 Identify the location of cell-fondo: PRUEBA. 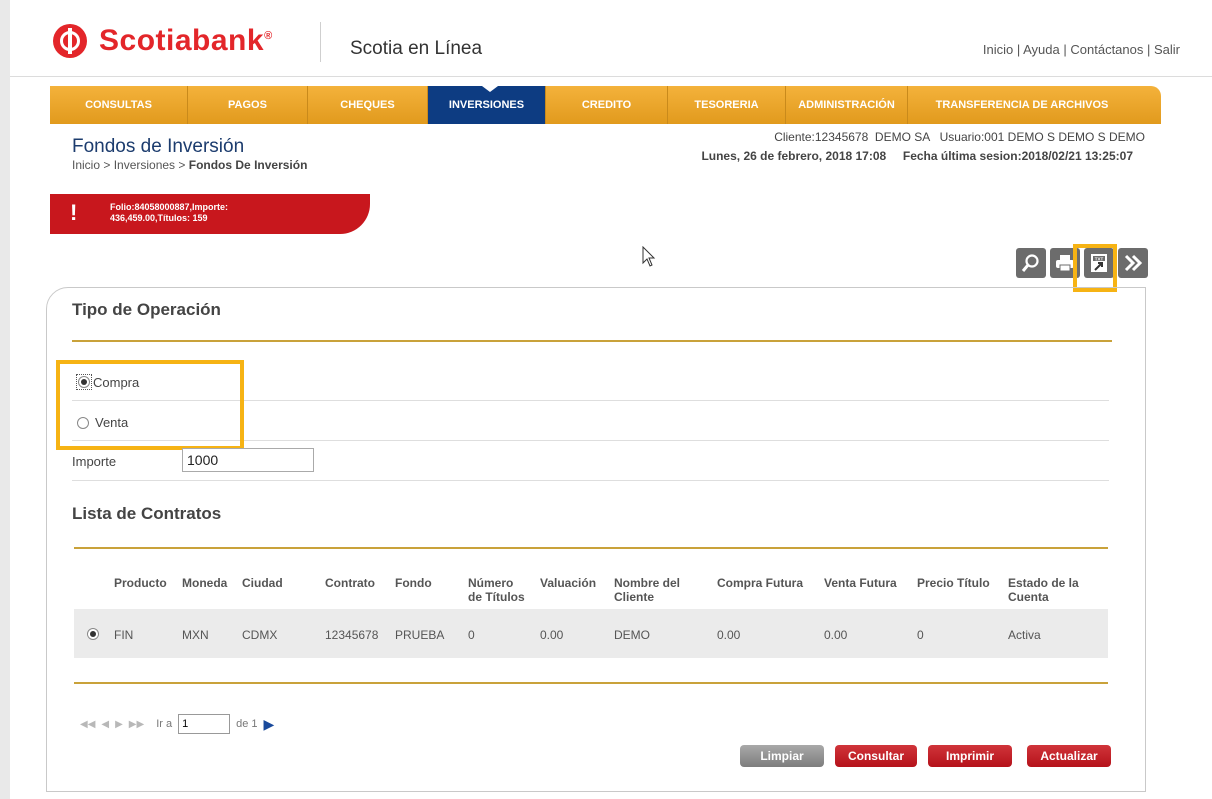
(420, 635).